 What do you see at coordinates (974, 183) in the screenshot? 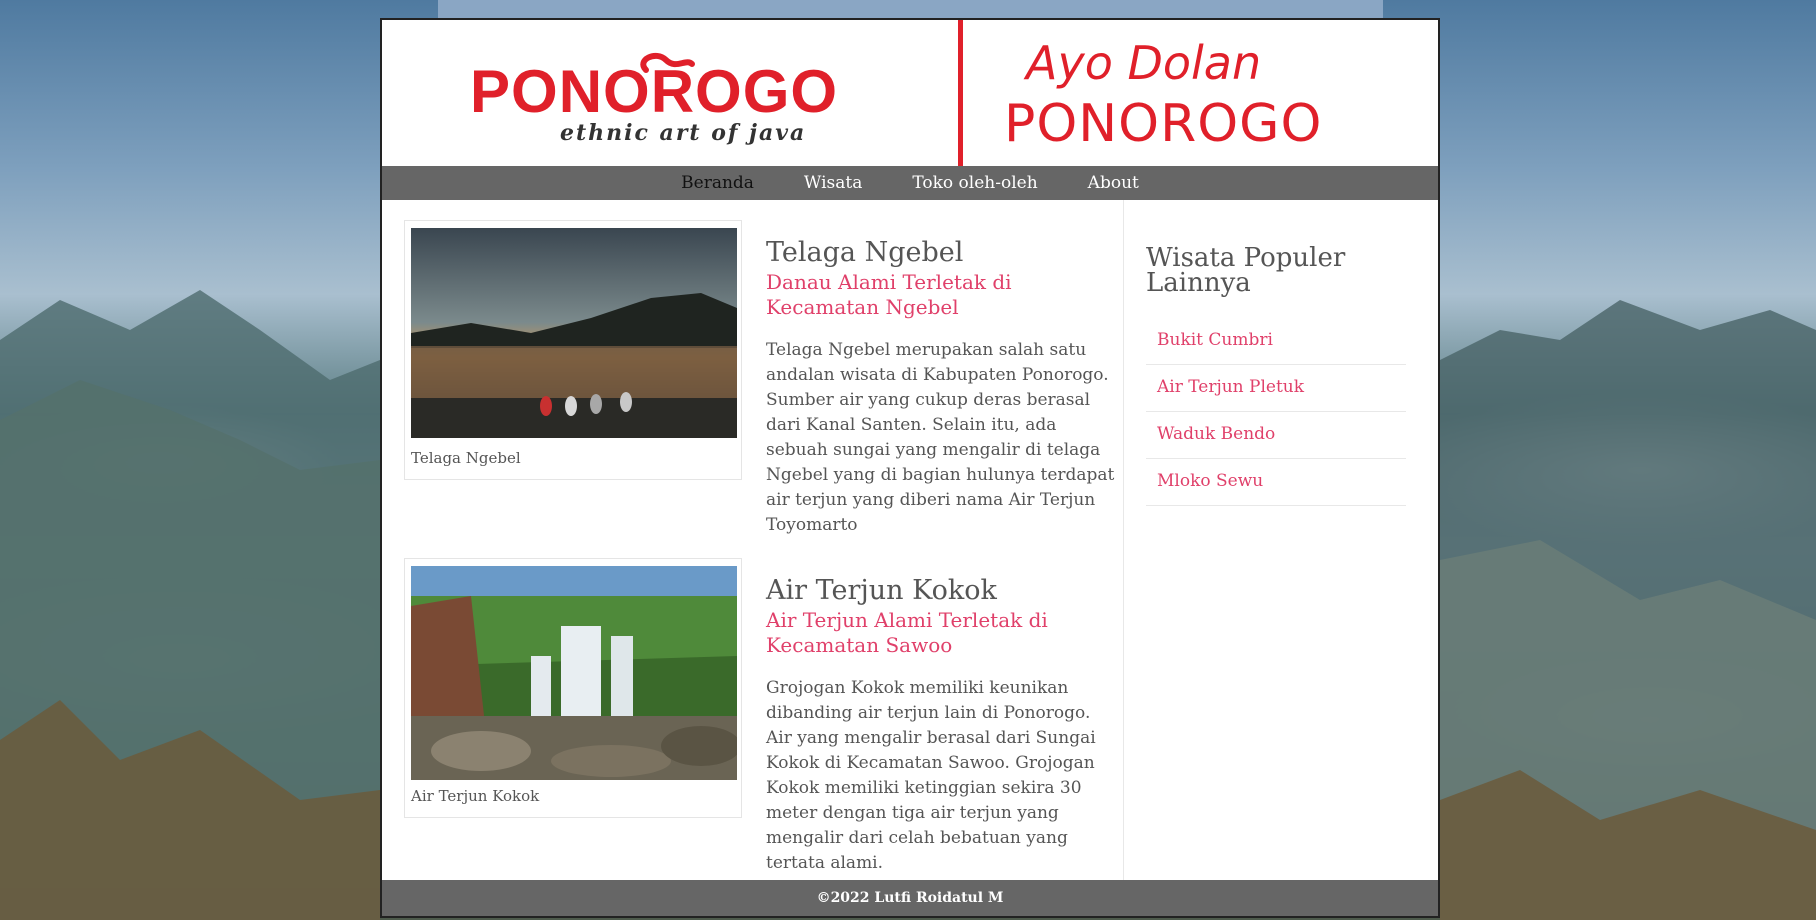
I see `nav-item-toko-oleh-oleh: Toko oleh-oleh` at bounding box center [974, 183].